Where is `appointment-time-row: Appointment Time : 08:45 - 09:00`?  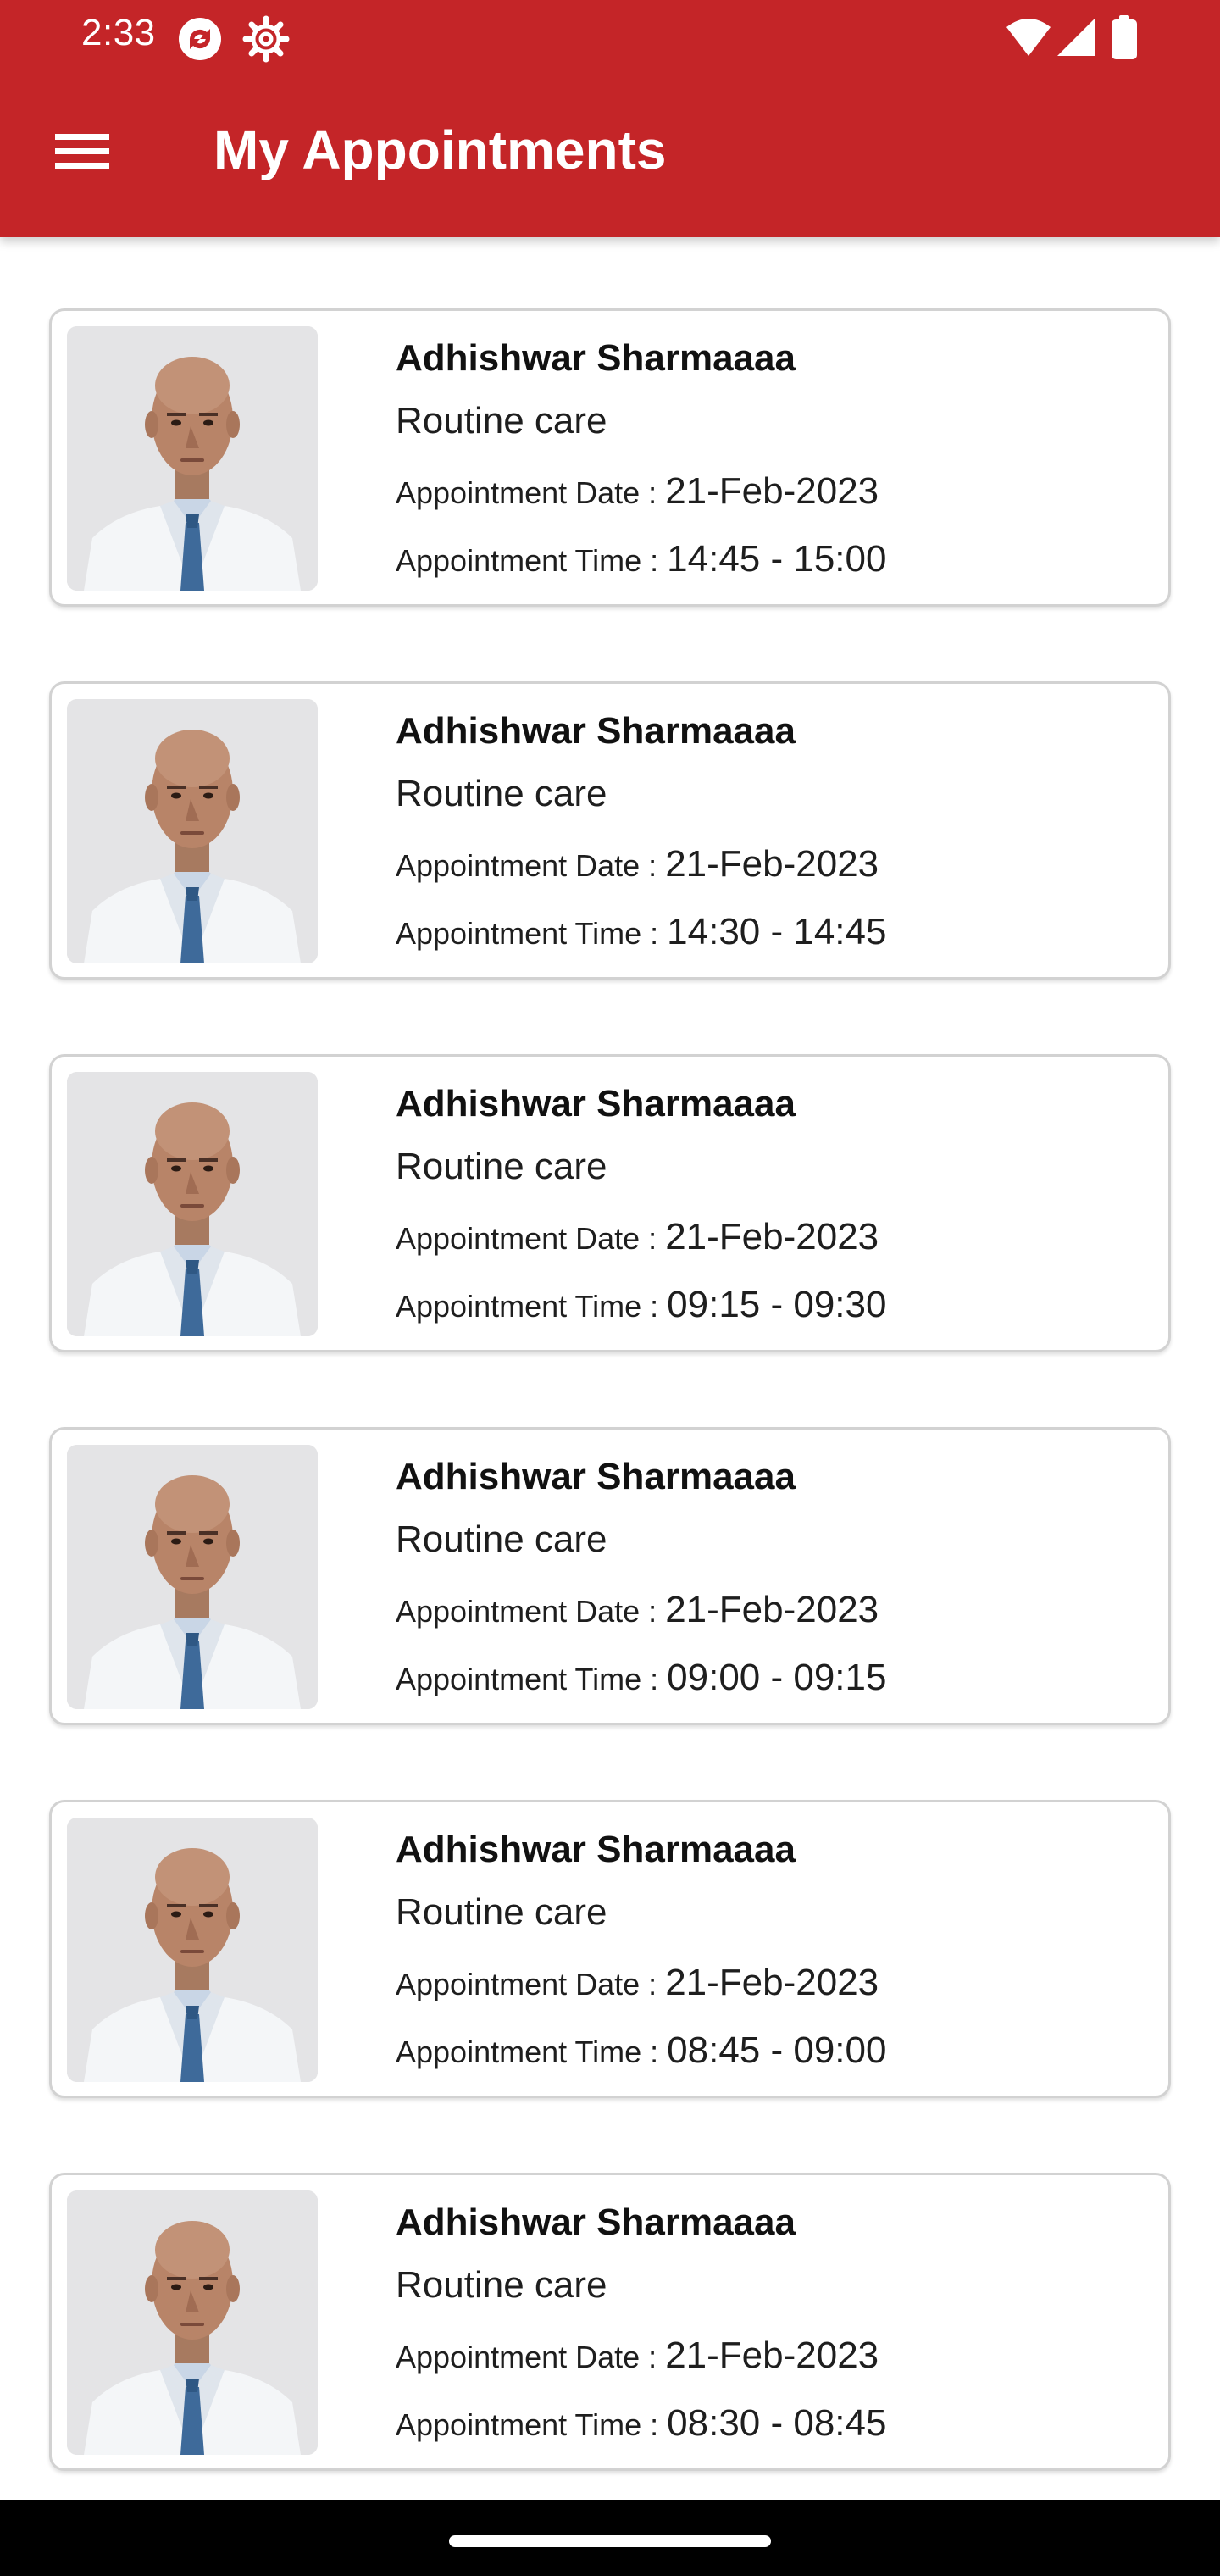
appointment-time-row: Appointment Time : 08:45 - 09:00 is located at coordinates (773, 2050).